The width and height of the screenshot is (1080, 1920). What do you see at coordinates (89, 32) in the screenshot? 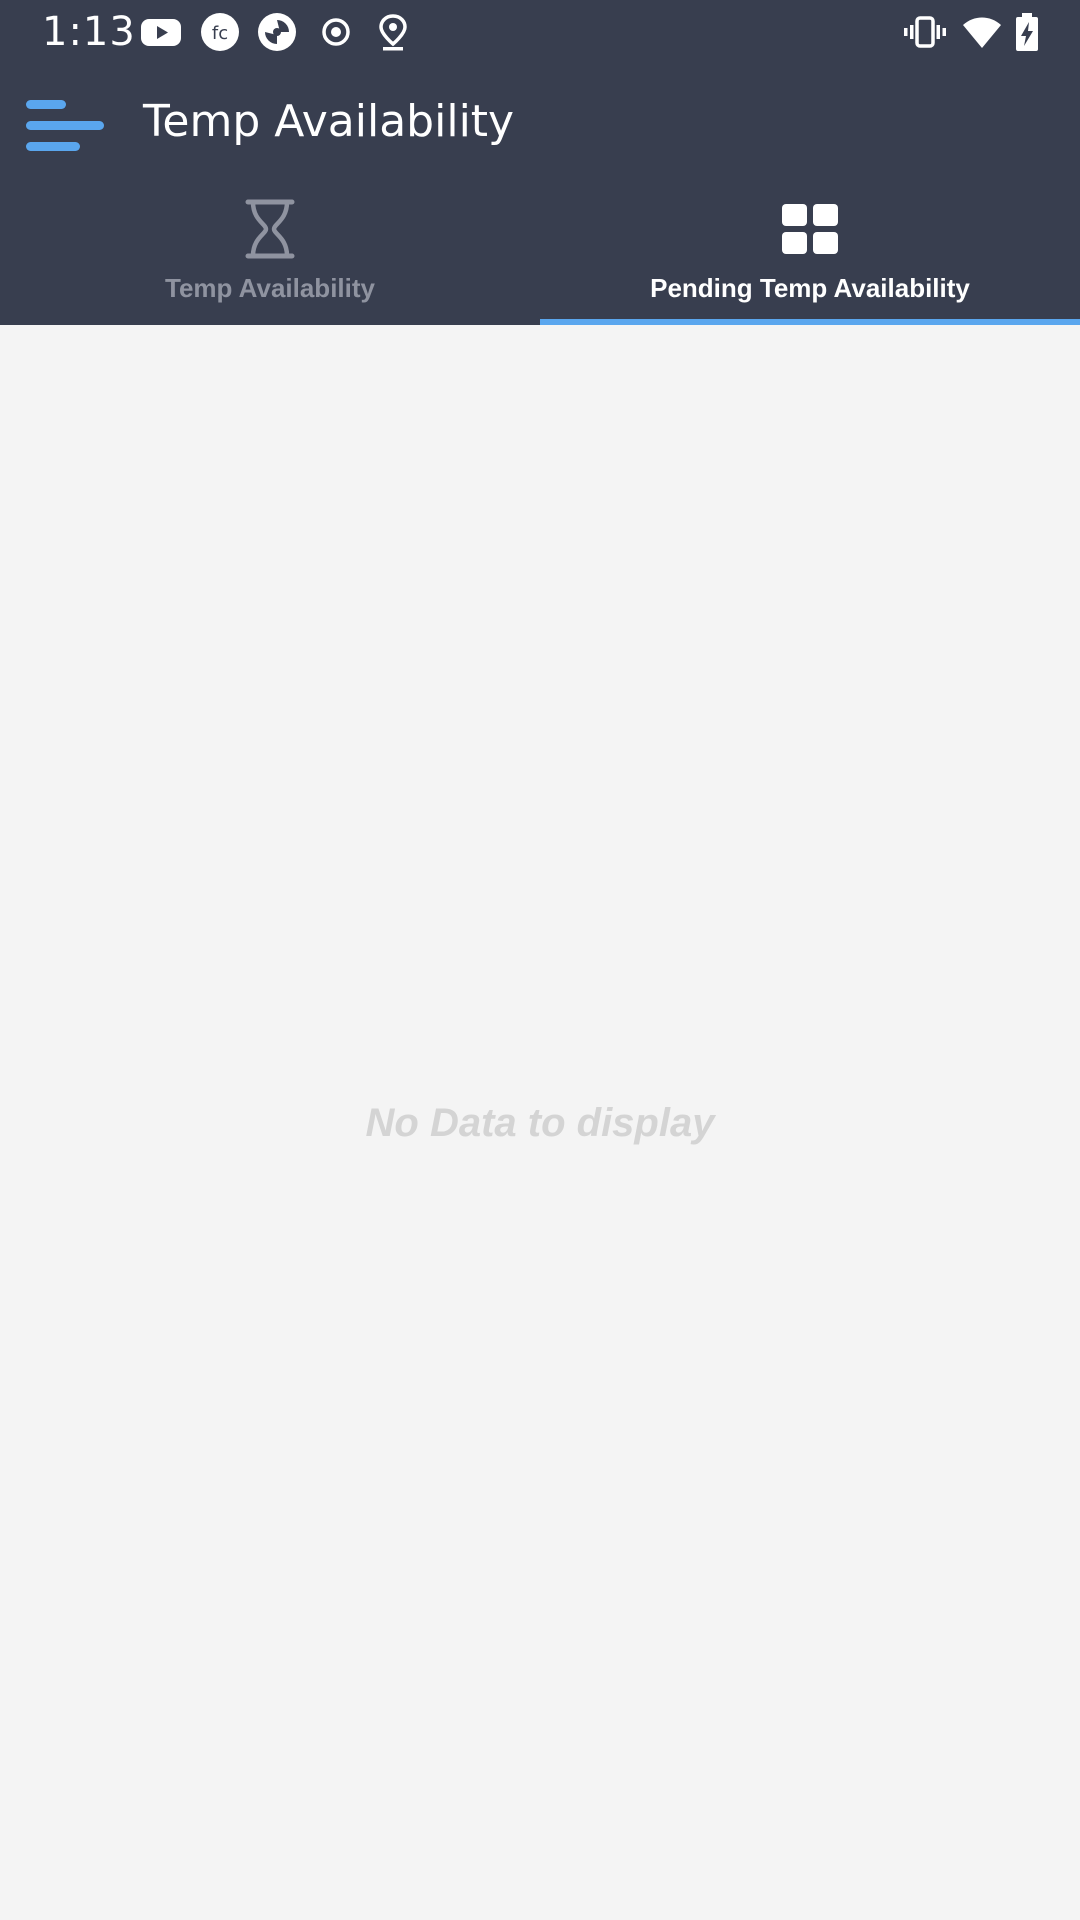
I see `status-time: 1:13` at bounding box center [89, 32].